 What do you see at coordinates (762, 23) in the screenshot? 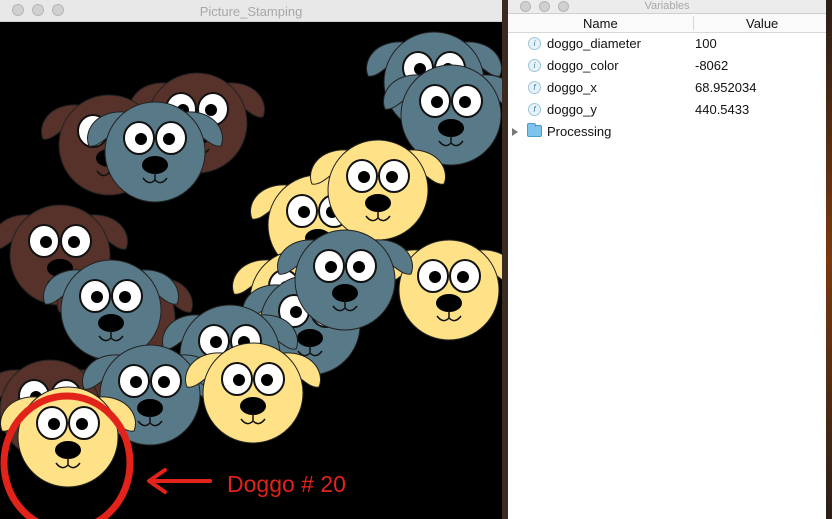
I see `value-column-header: Value` at bounding box center [762, 23].